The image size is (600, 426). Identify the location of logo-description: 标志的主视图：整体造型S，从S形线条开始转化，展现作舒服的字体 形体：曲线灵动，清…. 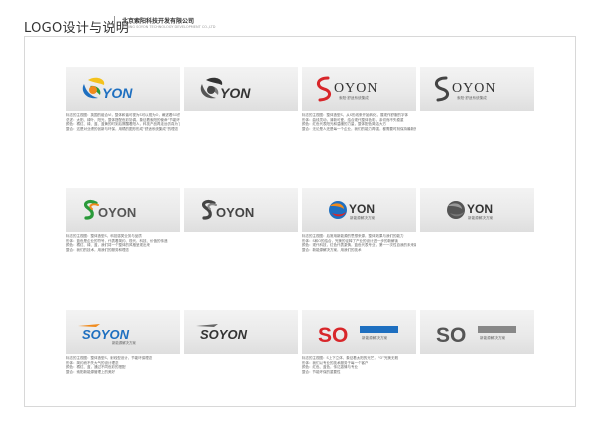
(359, 122).